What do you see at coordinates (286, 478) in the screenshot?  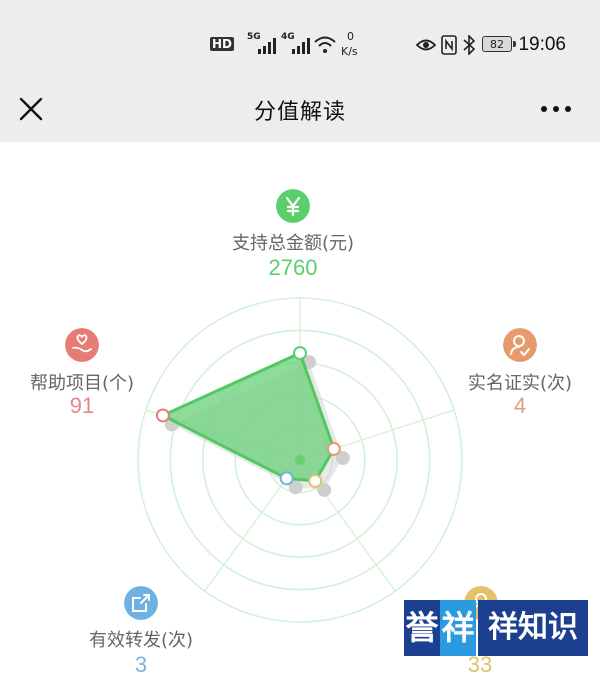 I see `radar-point-share` at bounding box center [286, 478].